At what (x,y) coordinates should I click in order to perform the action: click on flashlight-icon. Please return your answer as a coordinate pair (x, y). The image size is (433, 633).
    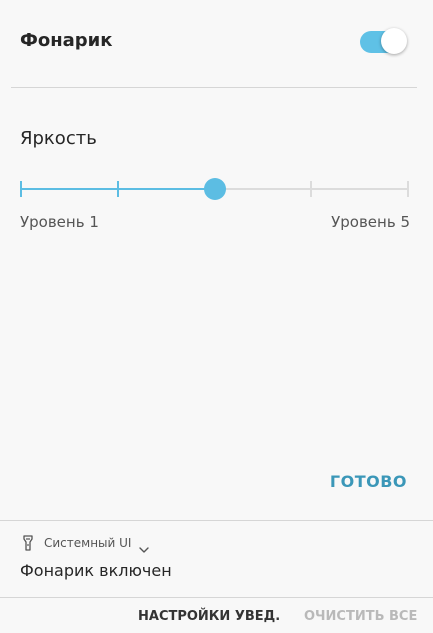
    Looking at the image, I should click on (28, 543).